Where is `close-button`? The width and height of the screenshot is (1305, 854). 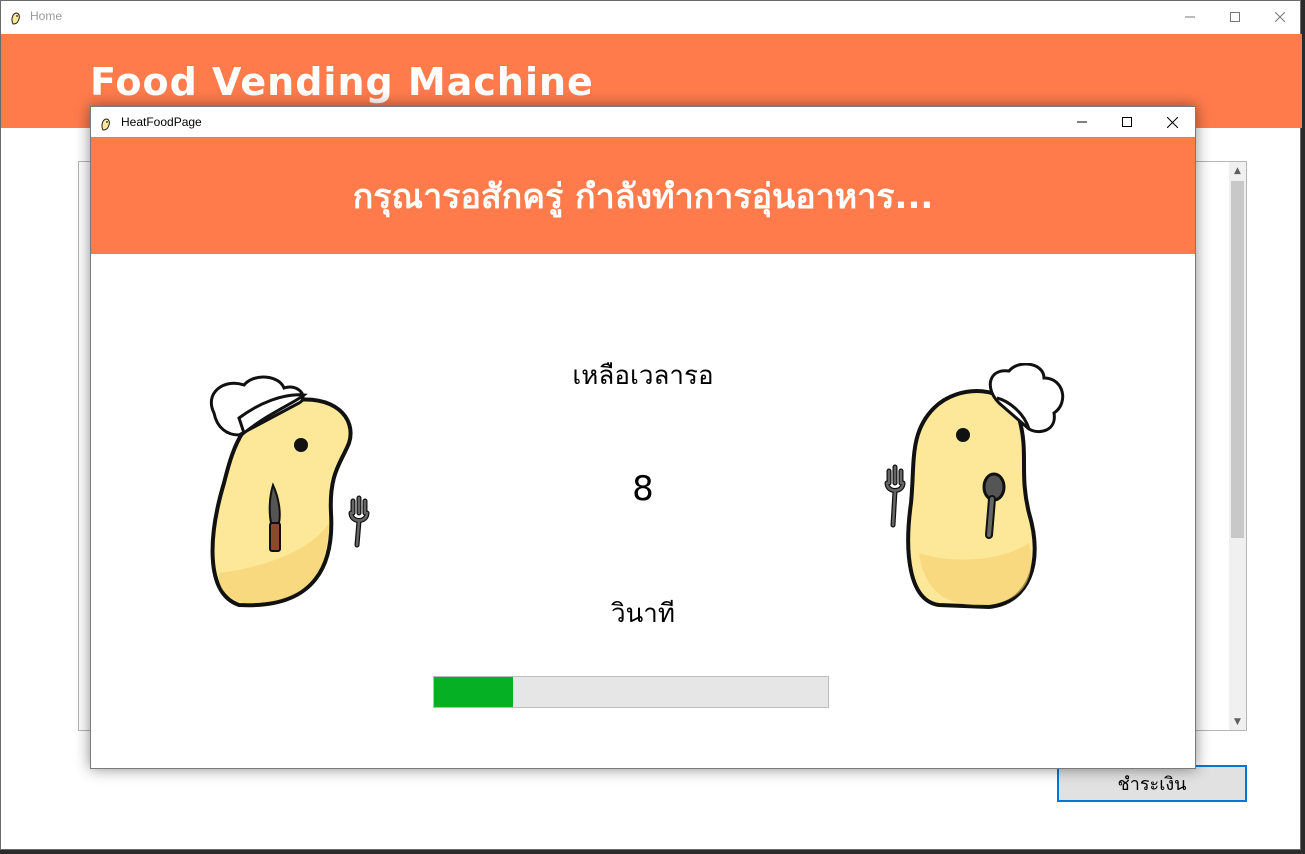
close-button is located at coordinates (1280, 17).